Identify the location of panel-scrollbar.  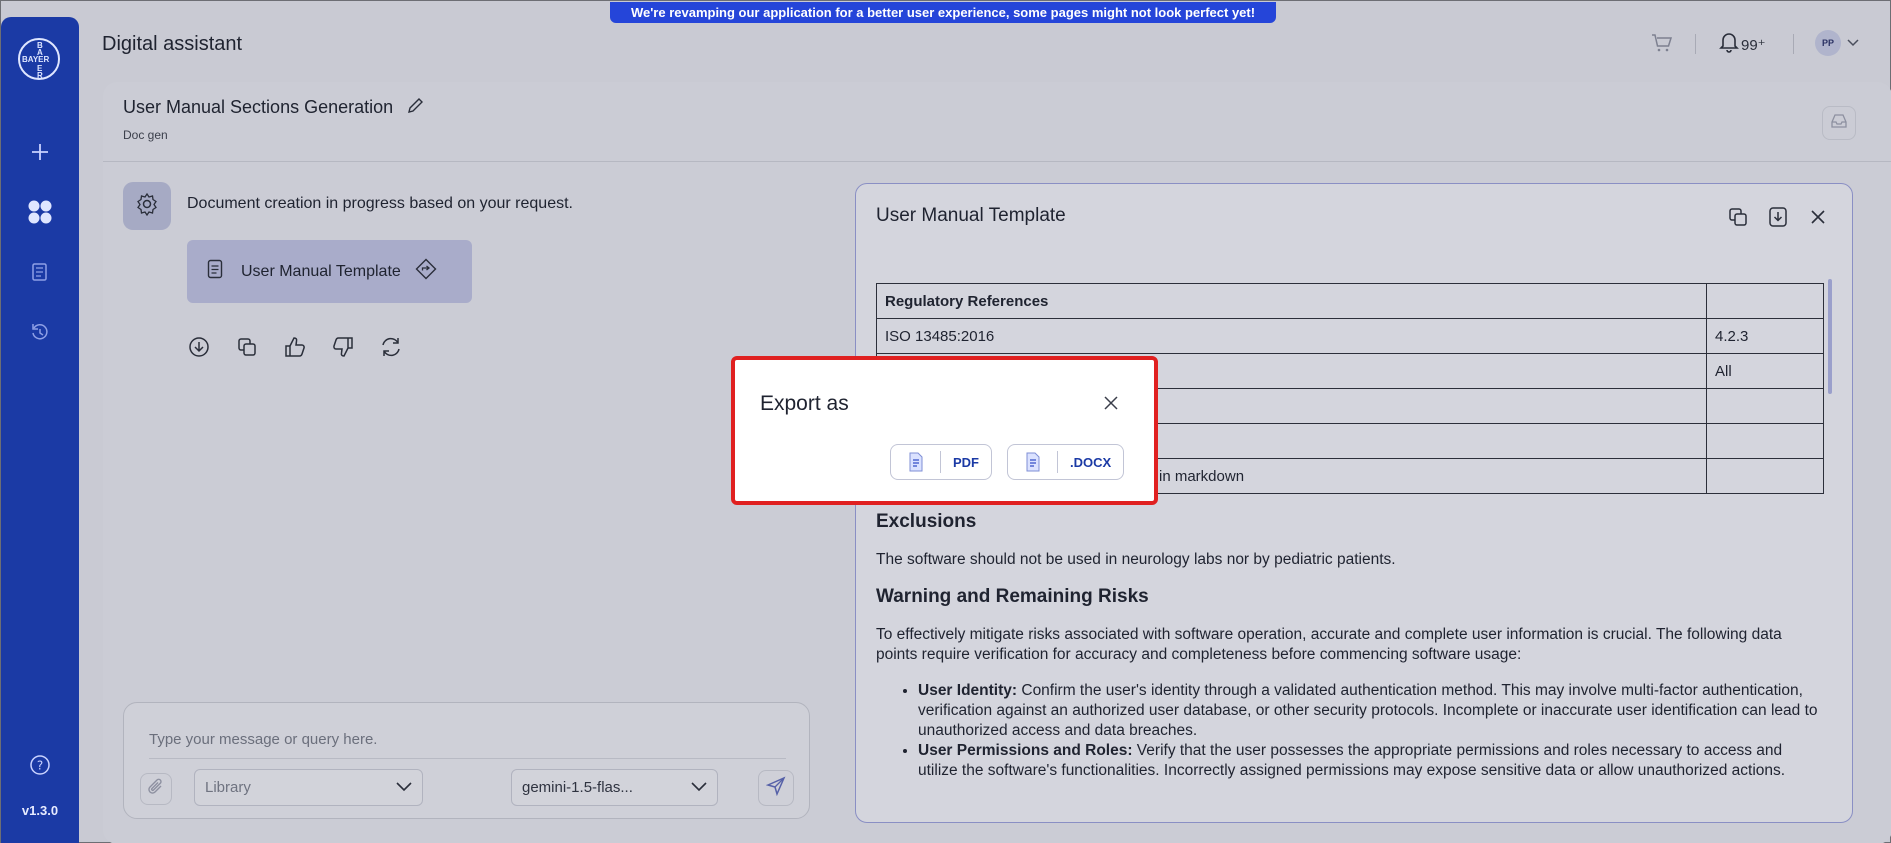
(1830, 336).